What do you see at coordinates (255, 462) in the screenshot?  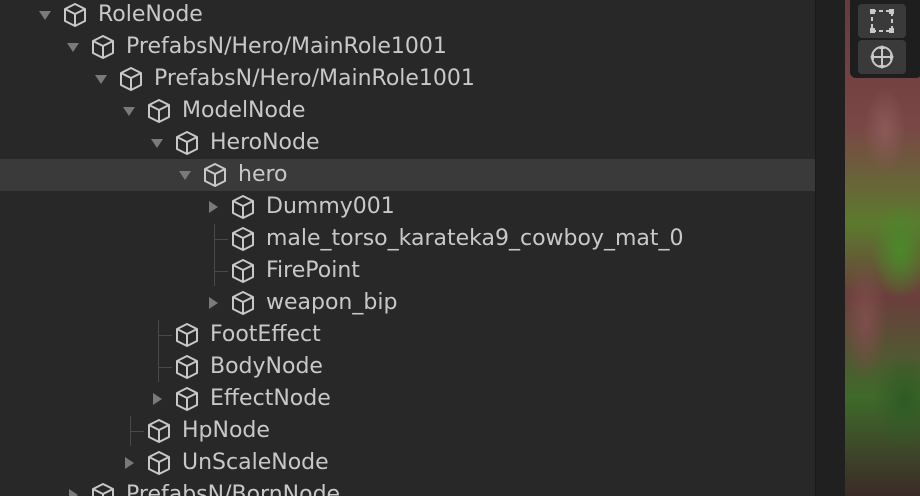 I see `hierarchy-row-label: UnScaleNode` at bounding box center [255, 462].